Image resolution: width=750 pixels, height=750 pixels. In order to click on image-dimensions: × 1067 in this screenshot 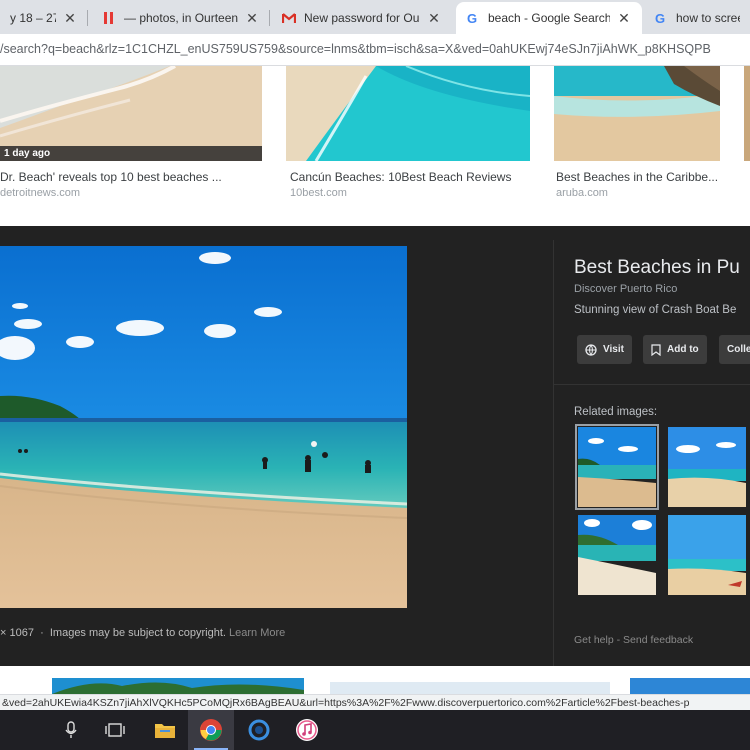, I will do `click(17, 633)`.